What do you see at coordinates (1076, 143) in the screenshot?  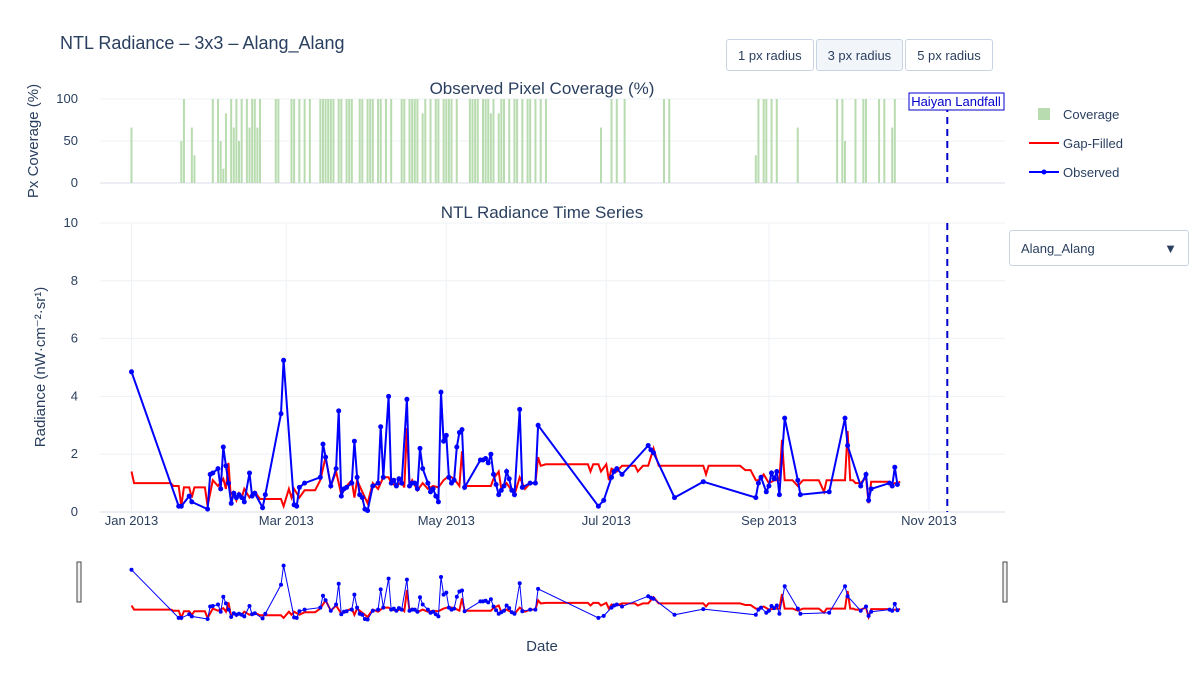 I see `legend-item-gap-filled: Gap-Filled` at bounding box center [1076, 143].